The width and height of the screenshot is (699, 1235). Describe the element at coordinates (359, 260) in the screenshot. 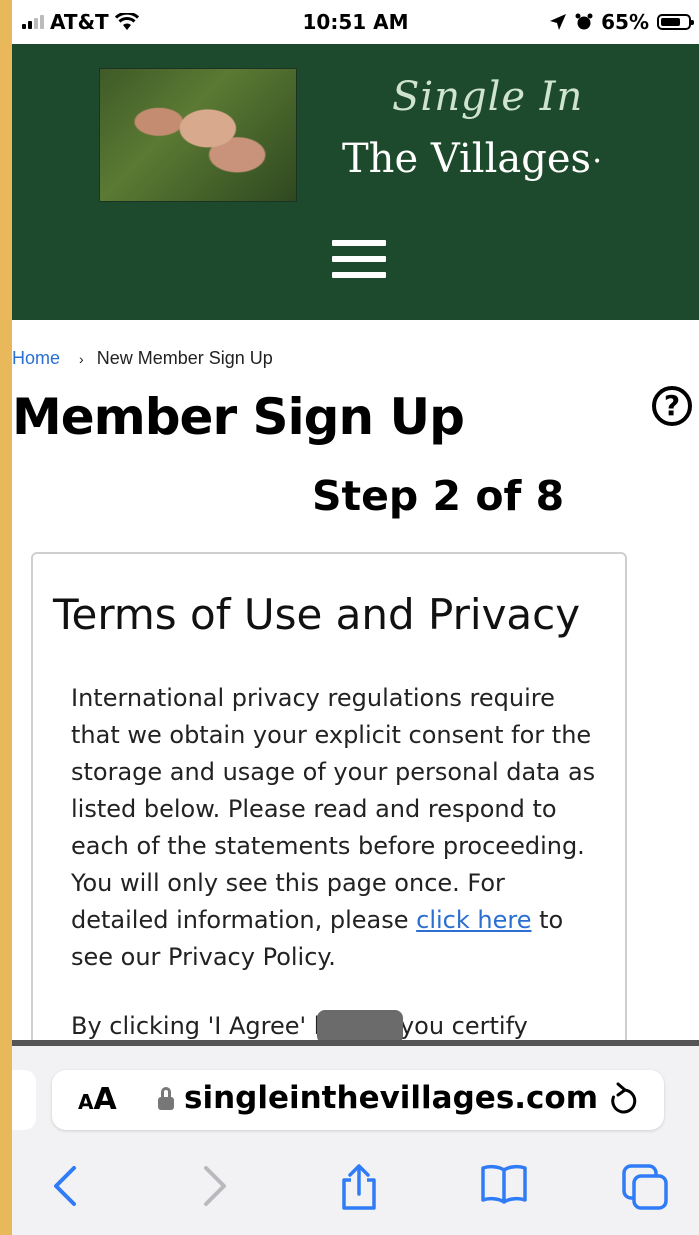

I see `hamburger-menu-icon` at that location.